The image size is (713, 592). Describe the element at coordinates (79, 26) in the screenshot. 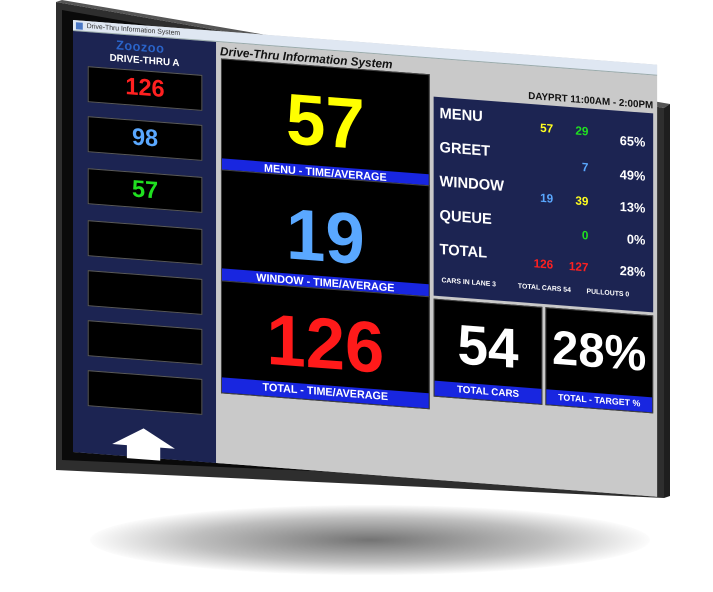

I see `app-icon` at that location.